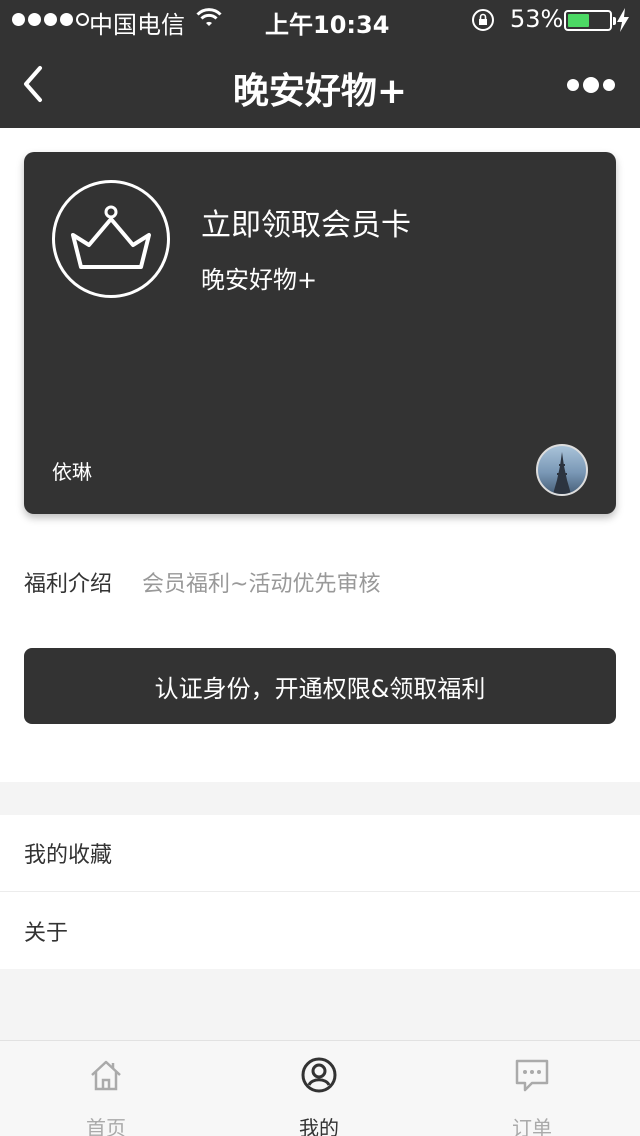  What do you see at coordinates (106, 1126) in the screenshot?
I see `tab-home-label: 首页` at bounding box center [106, 1126].